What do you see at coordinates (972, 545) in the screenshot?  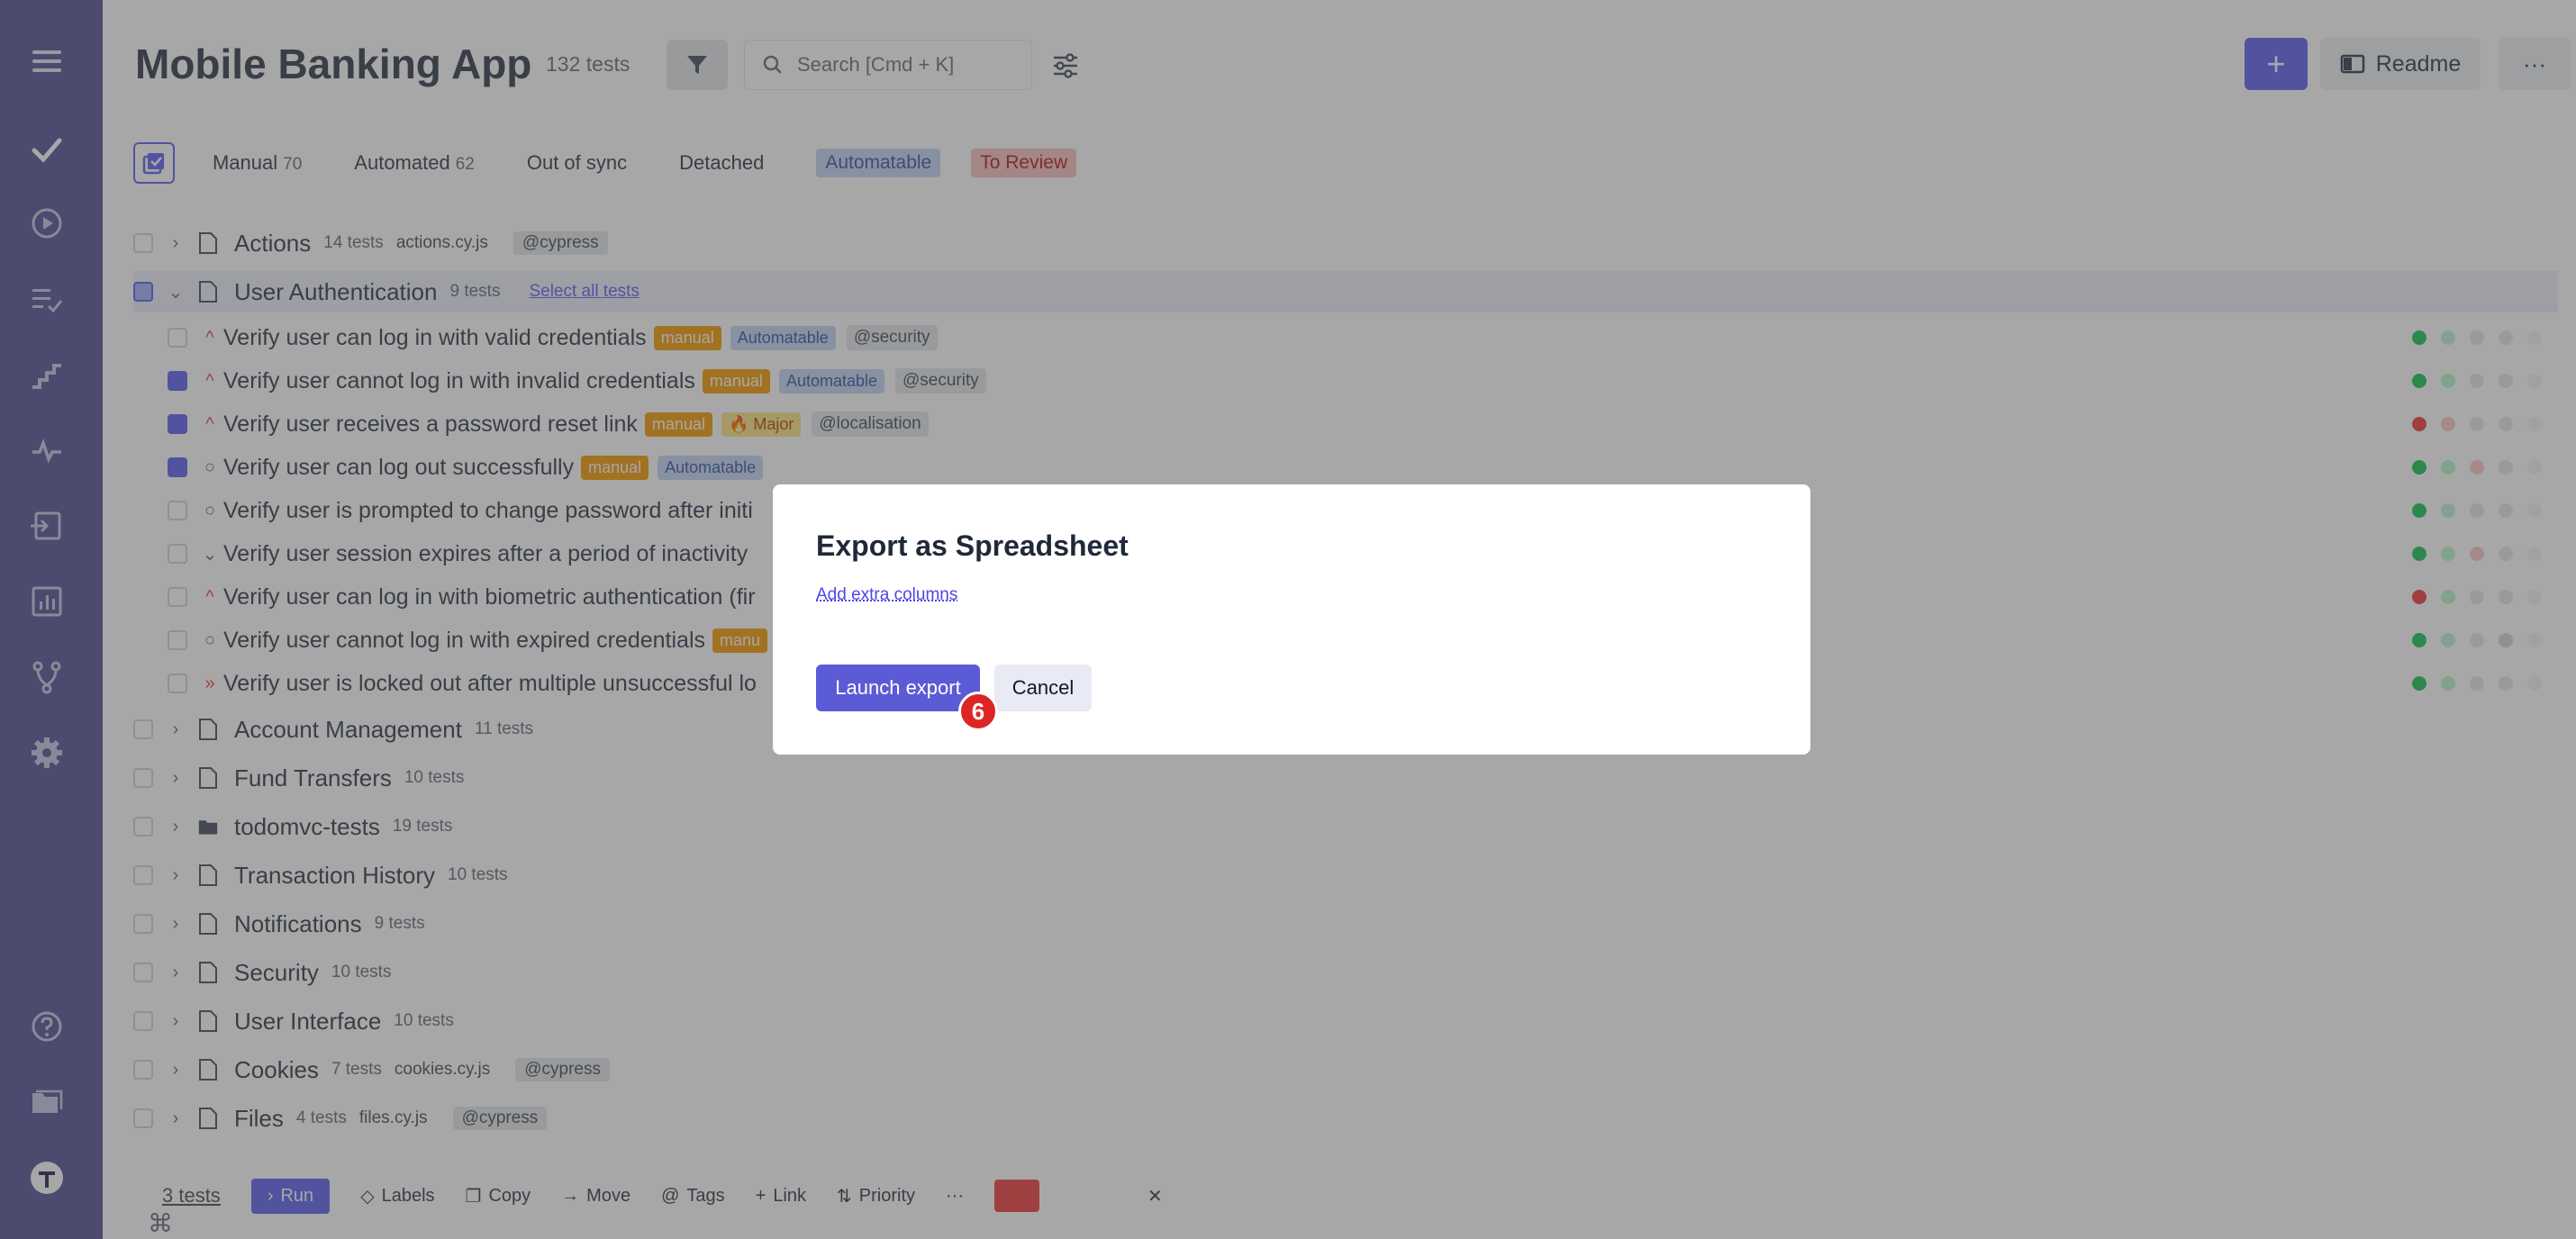 I see `modal-title: Export as Spreadsheet` at bounding box center [972, 545].